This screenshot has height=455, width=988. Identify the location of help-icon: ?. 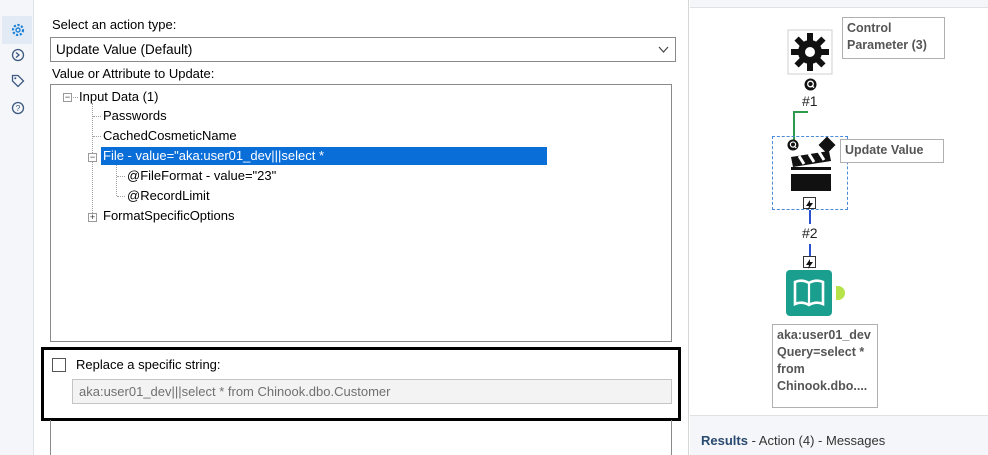
(17, 107).